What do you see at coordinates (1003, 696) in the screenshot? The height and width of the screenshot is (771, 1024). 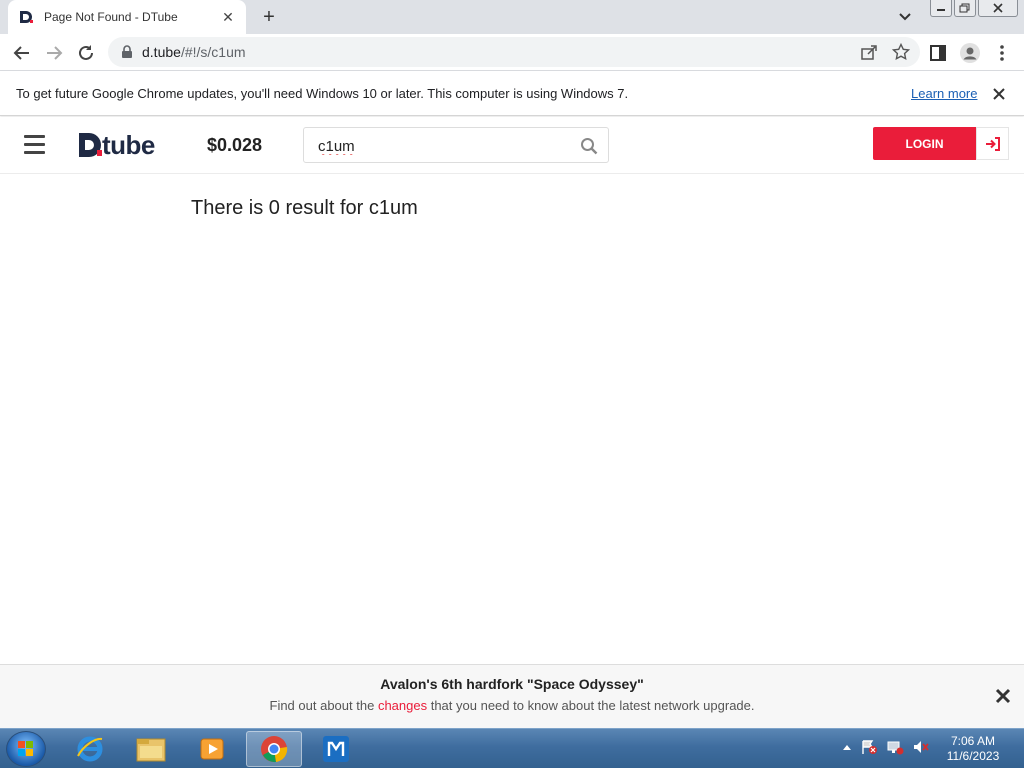 I see `banner-close-icon` at bounding box center [1003, 696].